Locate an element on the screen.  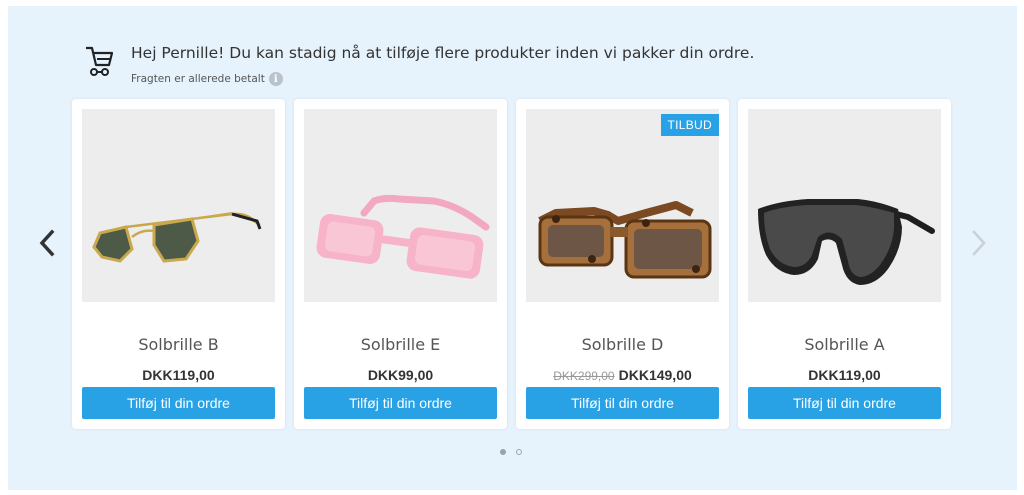
shipping-note: Fragten er allerede betalt i is located at coordinates (207, 79).